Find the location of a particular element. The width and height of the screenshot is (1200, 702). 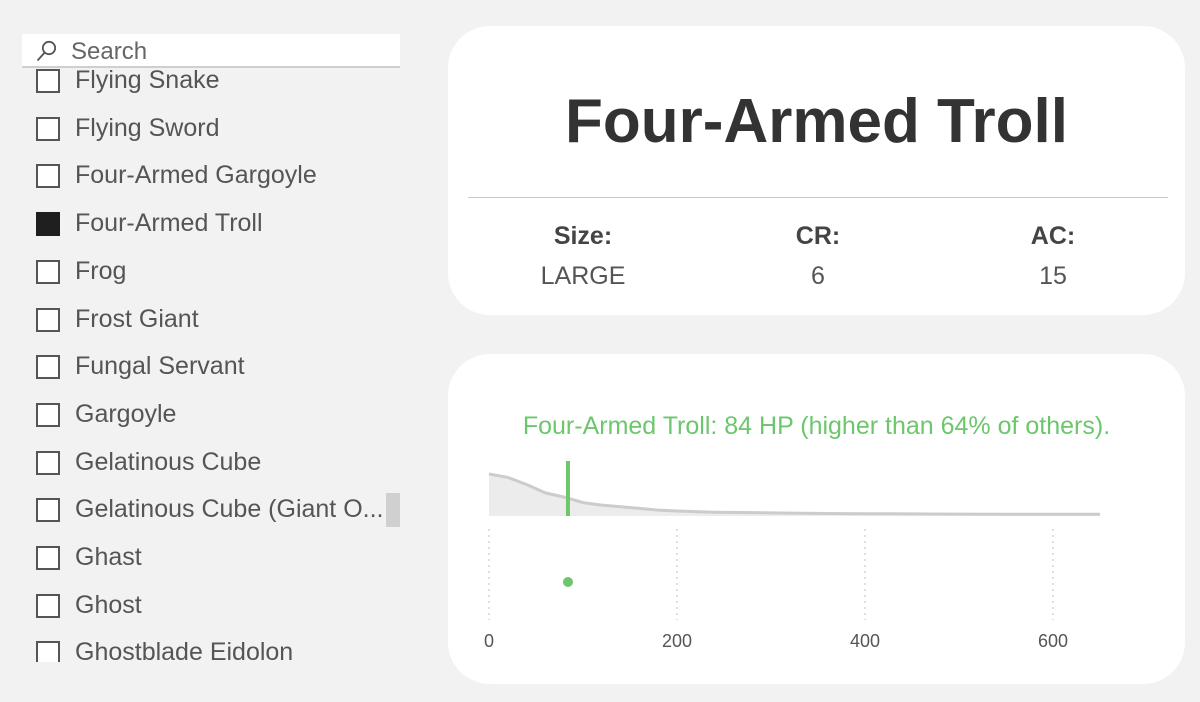

list-item-label: Gargoyle is located at coordinates (126, 413).